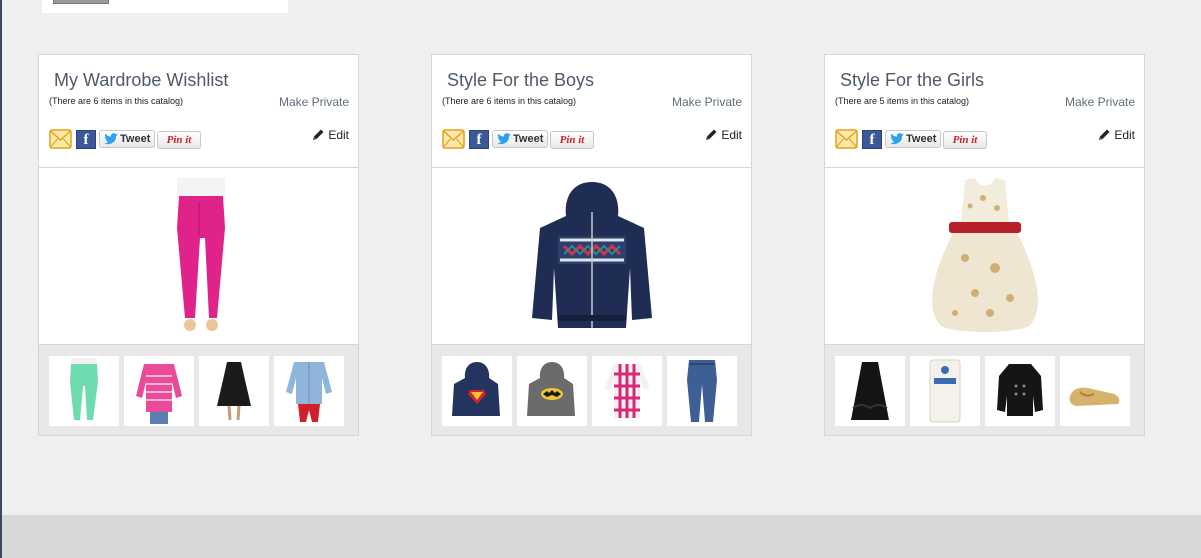 Image resolution: width=1201 pixels, height=558 pixels. Describe the element at coordinates (81, 2) in the screenshot. I see `top-panel-button` at that location.